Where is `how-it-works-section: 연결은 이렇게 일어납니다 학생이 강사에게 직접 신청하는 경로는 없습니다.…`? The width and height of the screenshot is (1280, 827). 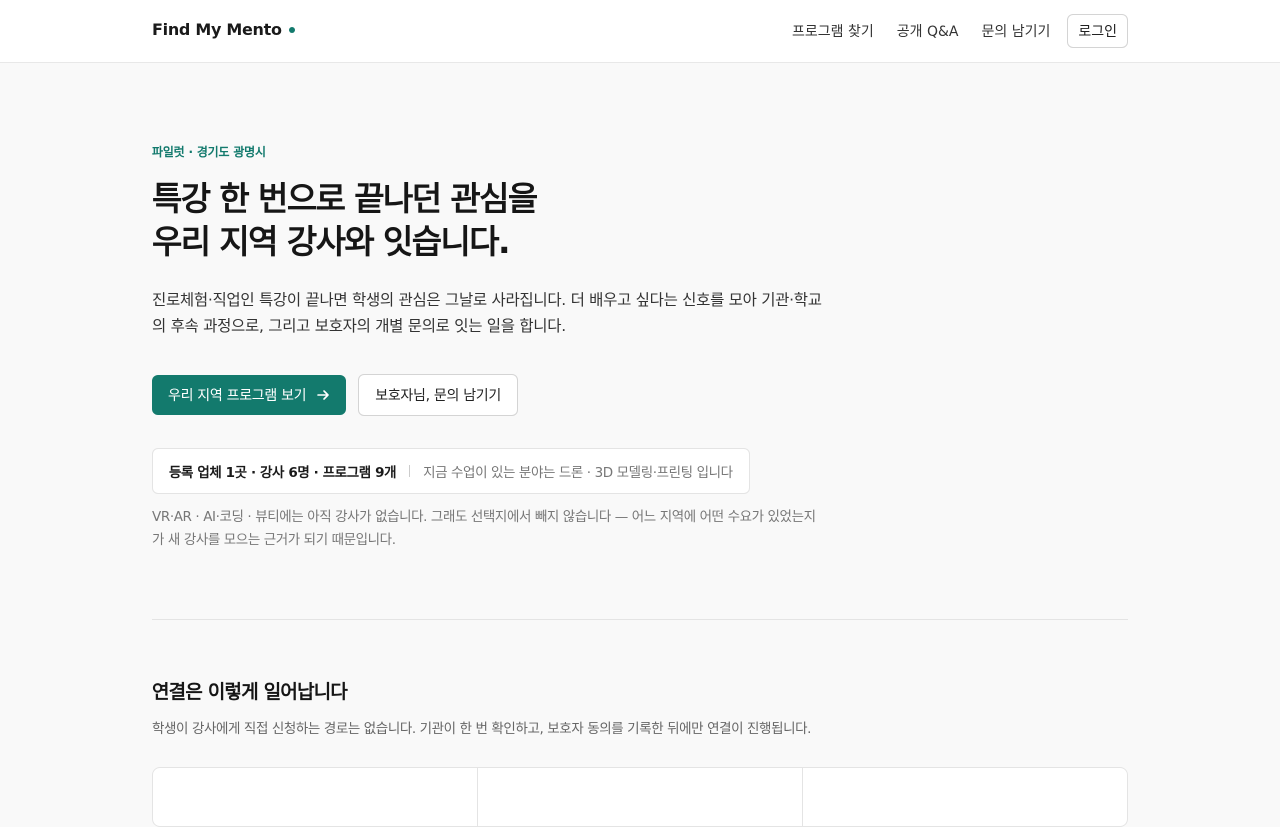
how-it-works-section: 연결은 이렇게 일어납니다 학생이 강사에게 직접 신청하는 경로는 없습니다.… is located at coordinates (640, 707).